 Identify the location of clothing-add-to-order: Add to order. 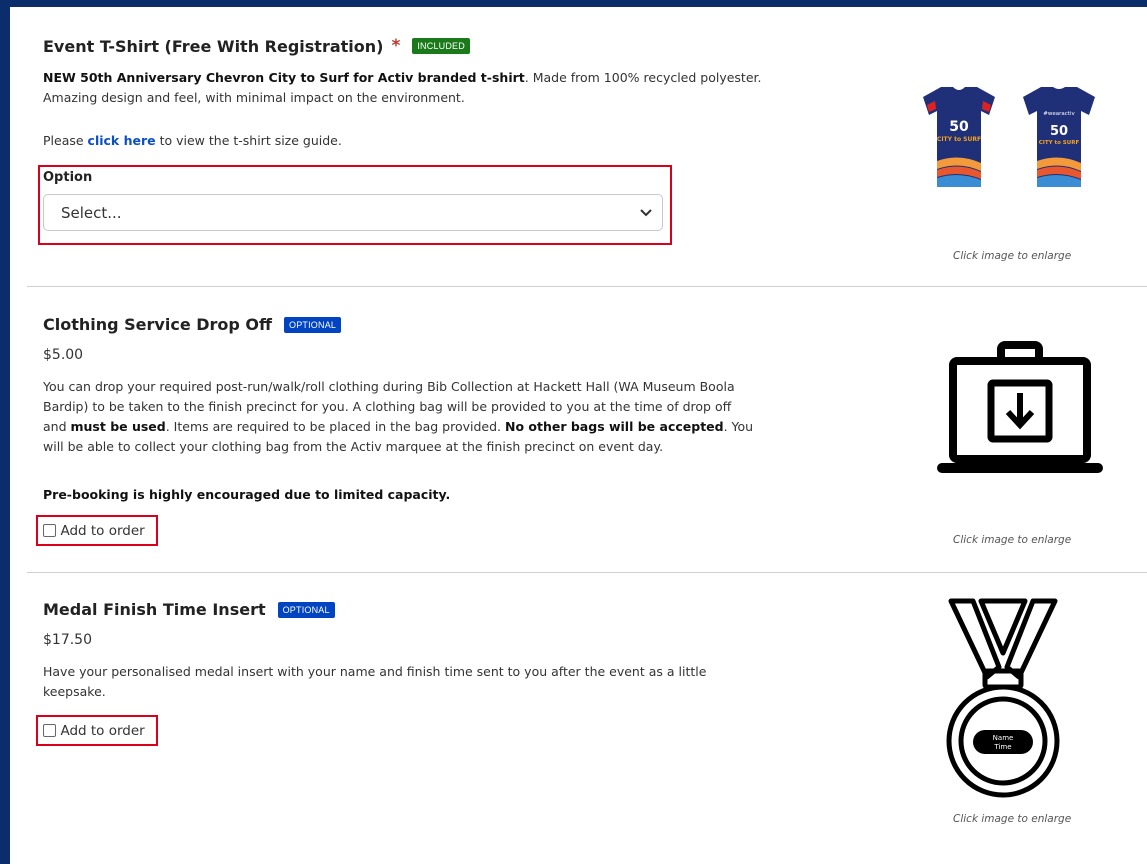
(94, 531).